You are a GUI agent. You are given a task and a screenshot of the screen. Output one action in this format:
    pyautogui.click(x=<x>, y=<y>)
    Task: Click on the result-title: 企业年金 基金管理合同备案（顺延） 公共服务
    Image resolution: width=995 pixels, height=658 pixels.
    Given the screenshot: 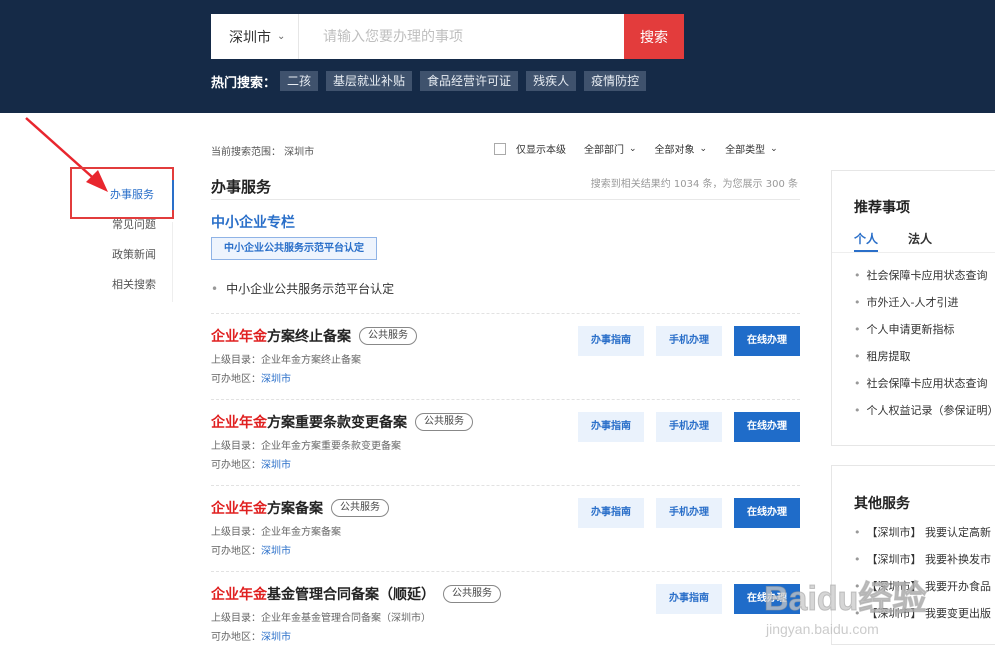 What is the action you would take?
    pyautogui.click(x=356, y=594)
    